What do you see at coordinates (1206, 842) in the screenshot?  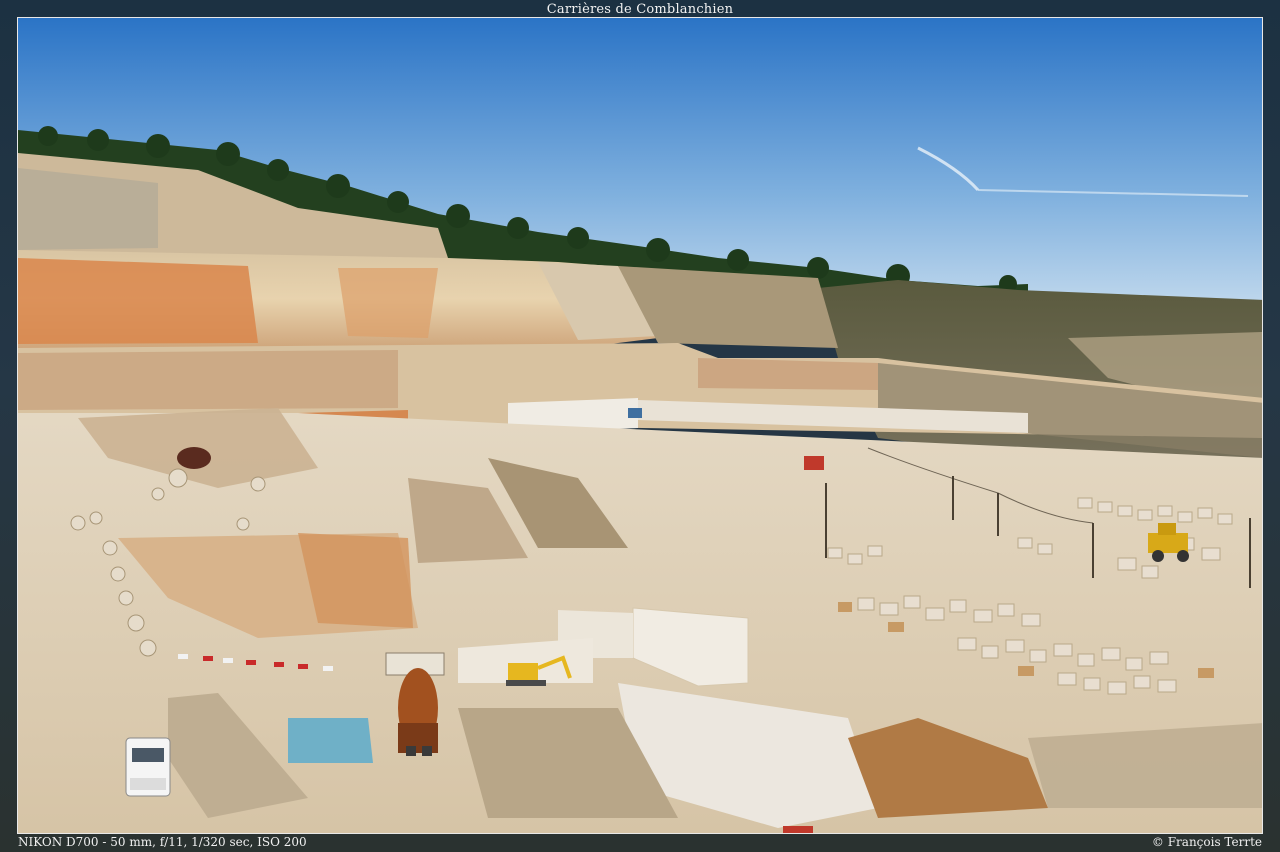 I see `photo-credit: © François Terrte` at bounding box center [1206, 842].